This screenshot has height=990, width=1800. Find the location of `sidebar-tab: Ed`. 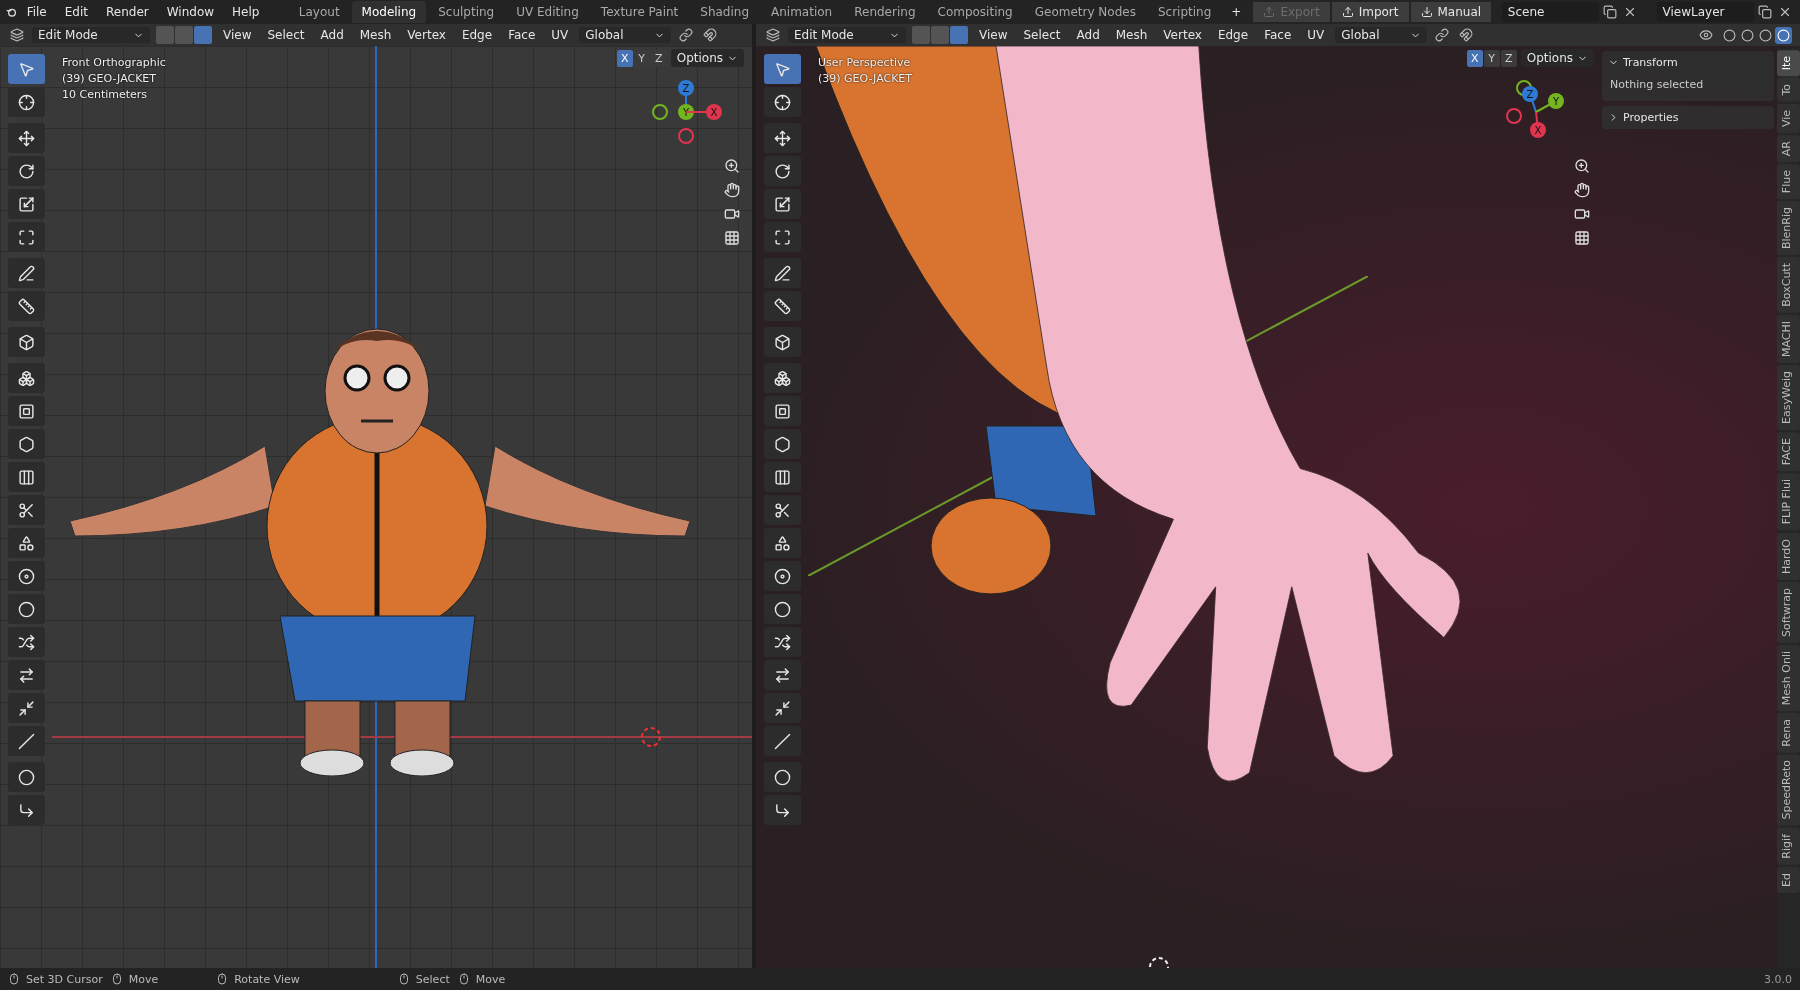

sidebar-tab: Ed is located at coordinates (1788, 879).